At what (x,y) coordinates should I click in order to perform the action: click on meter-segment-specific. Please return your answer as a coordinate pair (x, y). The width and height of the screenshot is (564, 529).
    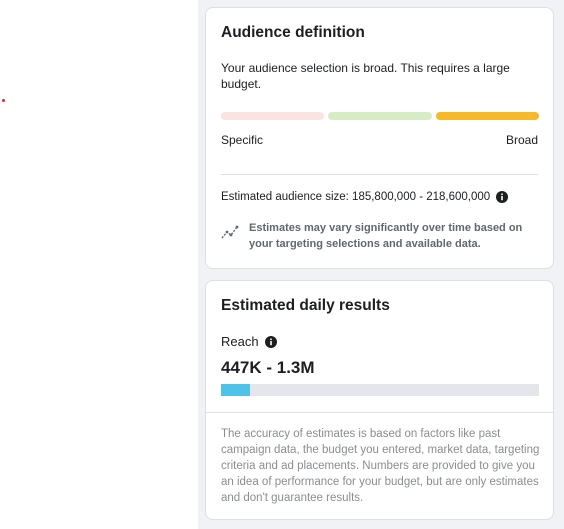
    Looking at the image, I should click on (272, 116).